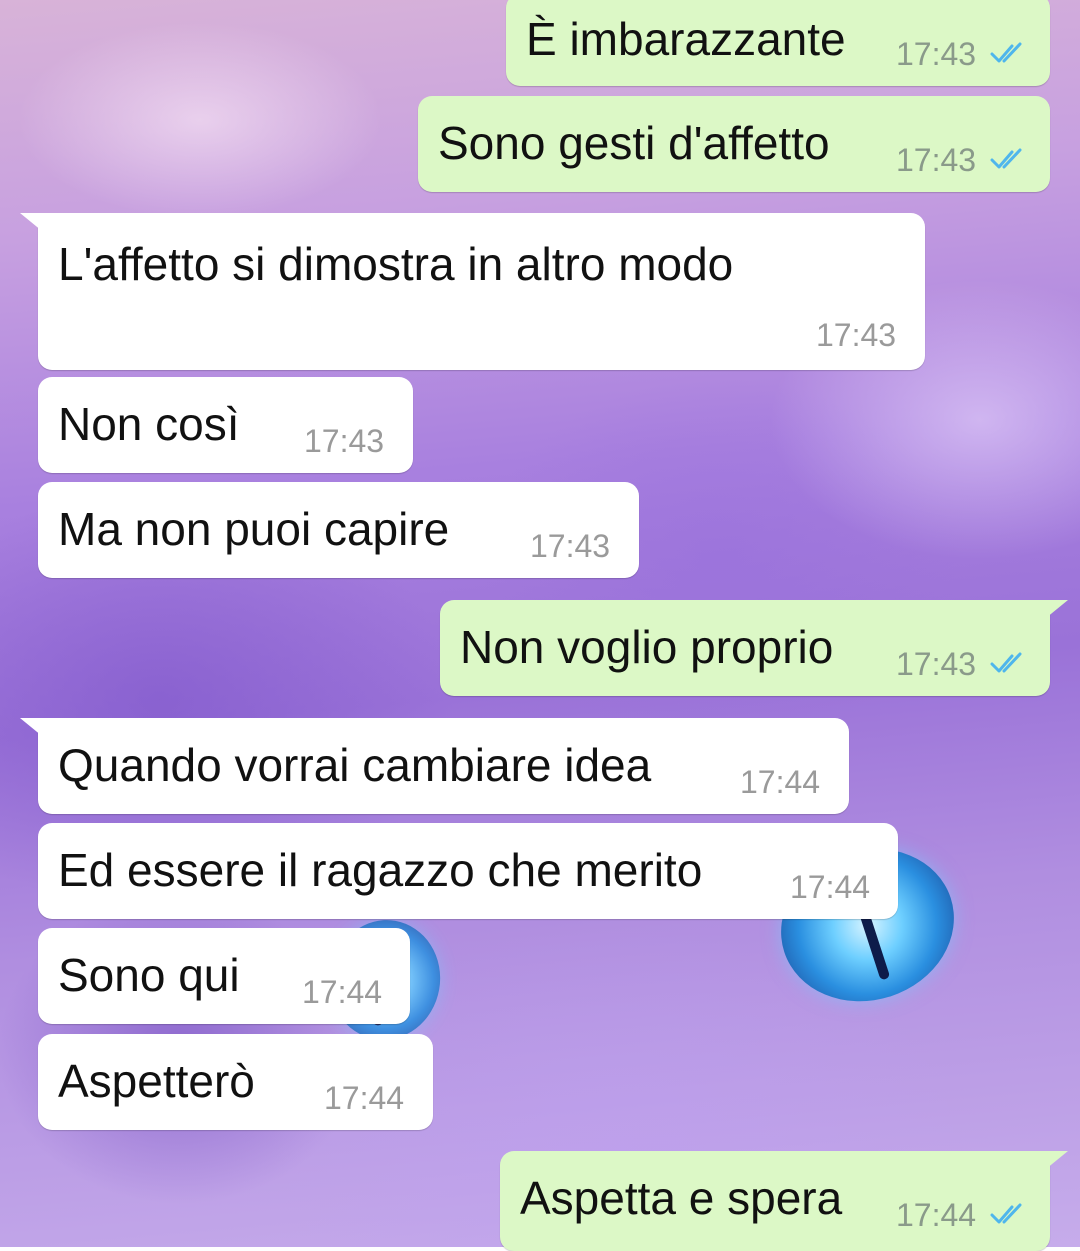  Describe the element at coordinates (396, 264) in the screenshot. I see `message-text: L'affetto si dimostra in altro modo` at that location.